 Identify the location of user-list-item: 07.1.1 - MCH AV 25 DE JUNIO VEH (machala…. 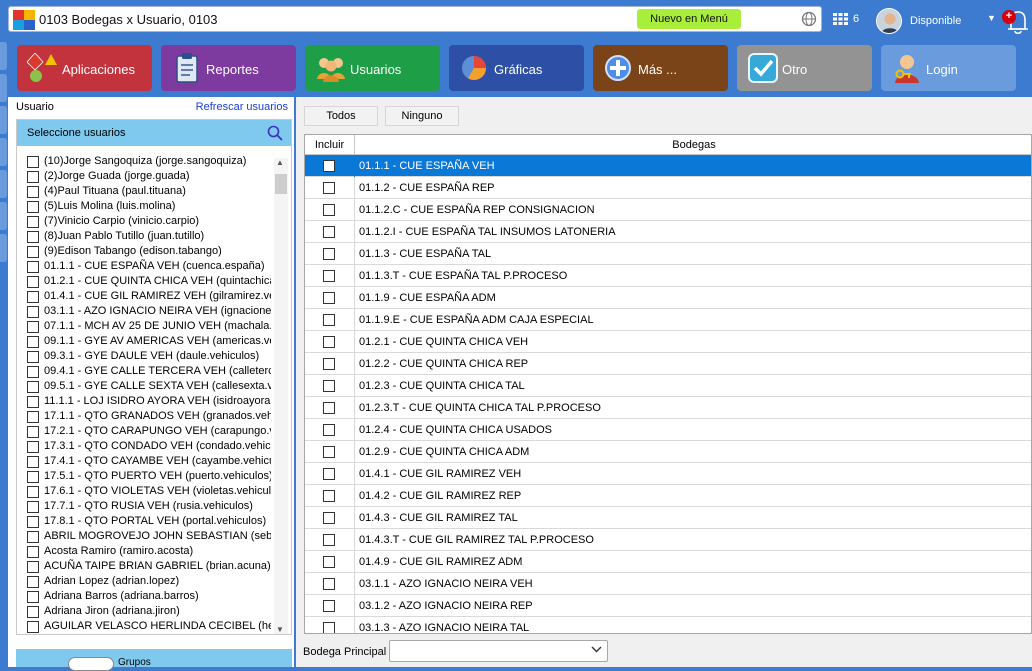
(144, 326).